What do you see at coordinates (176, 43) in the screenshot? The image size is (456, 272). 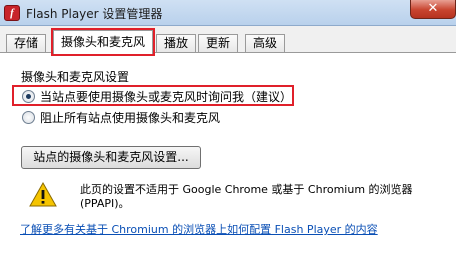 I see `tab-playback: 播放` at bounding box center [176, 43].